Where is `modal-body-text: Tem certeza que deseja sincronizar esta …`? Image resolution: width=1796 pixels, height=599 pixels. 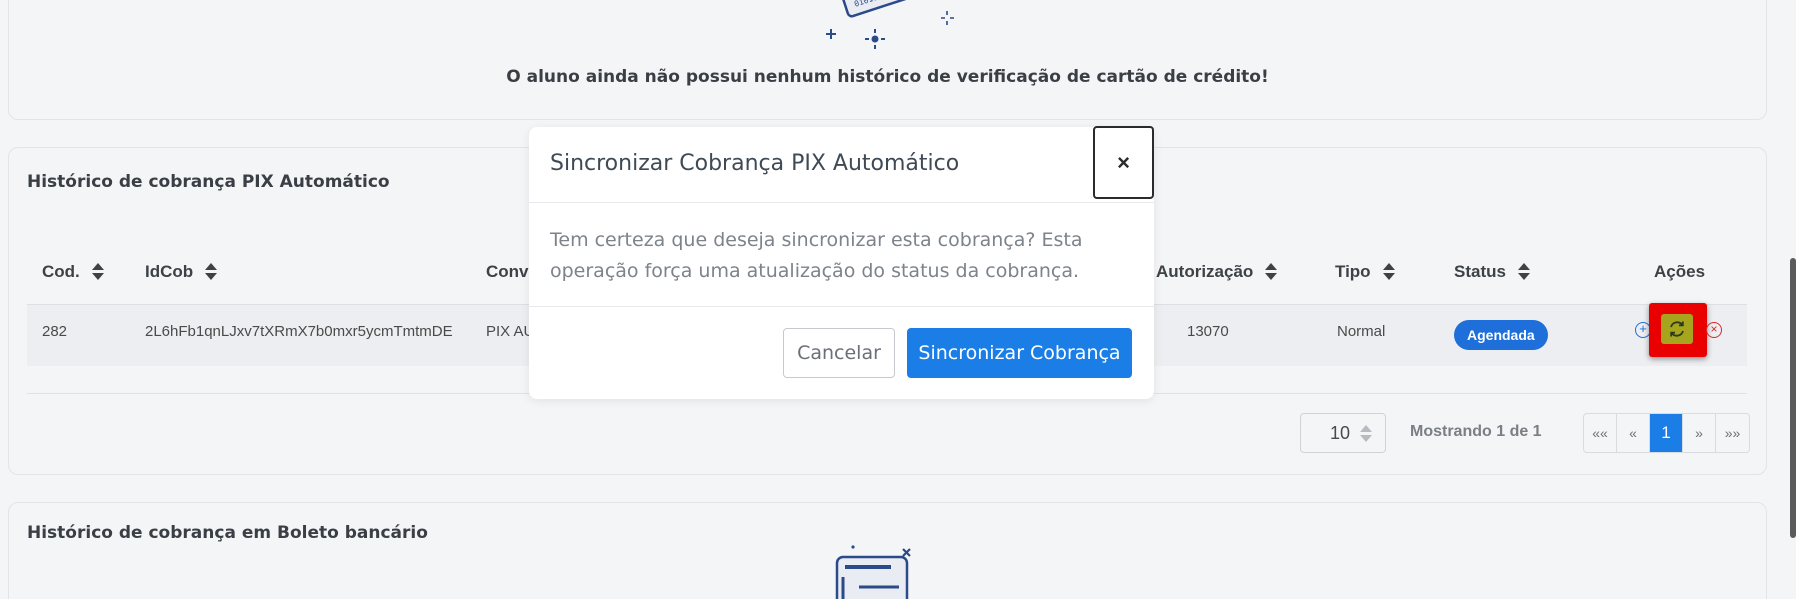 modal-body-text: Tem certeza que deseja sincronizar esta … is located at coordinates (816, 255).